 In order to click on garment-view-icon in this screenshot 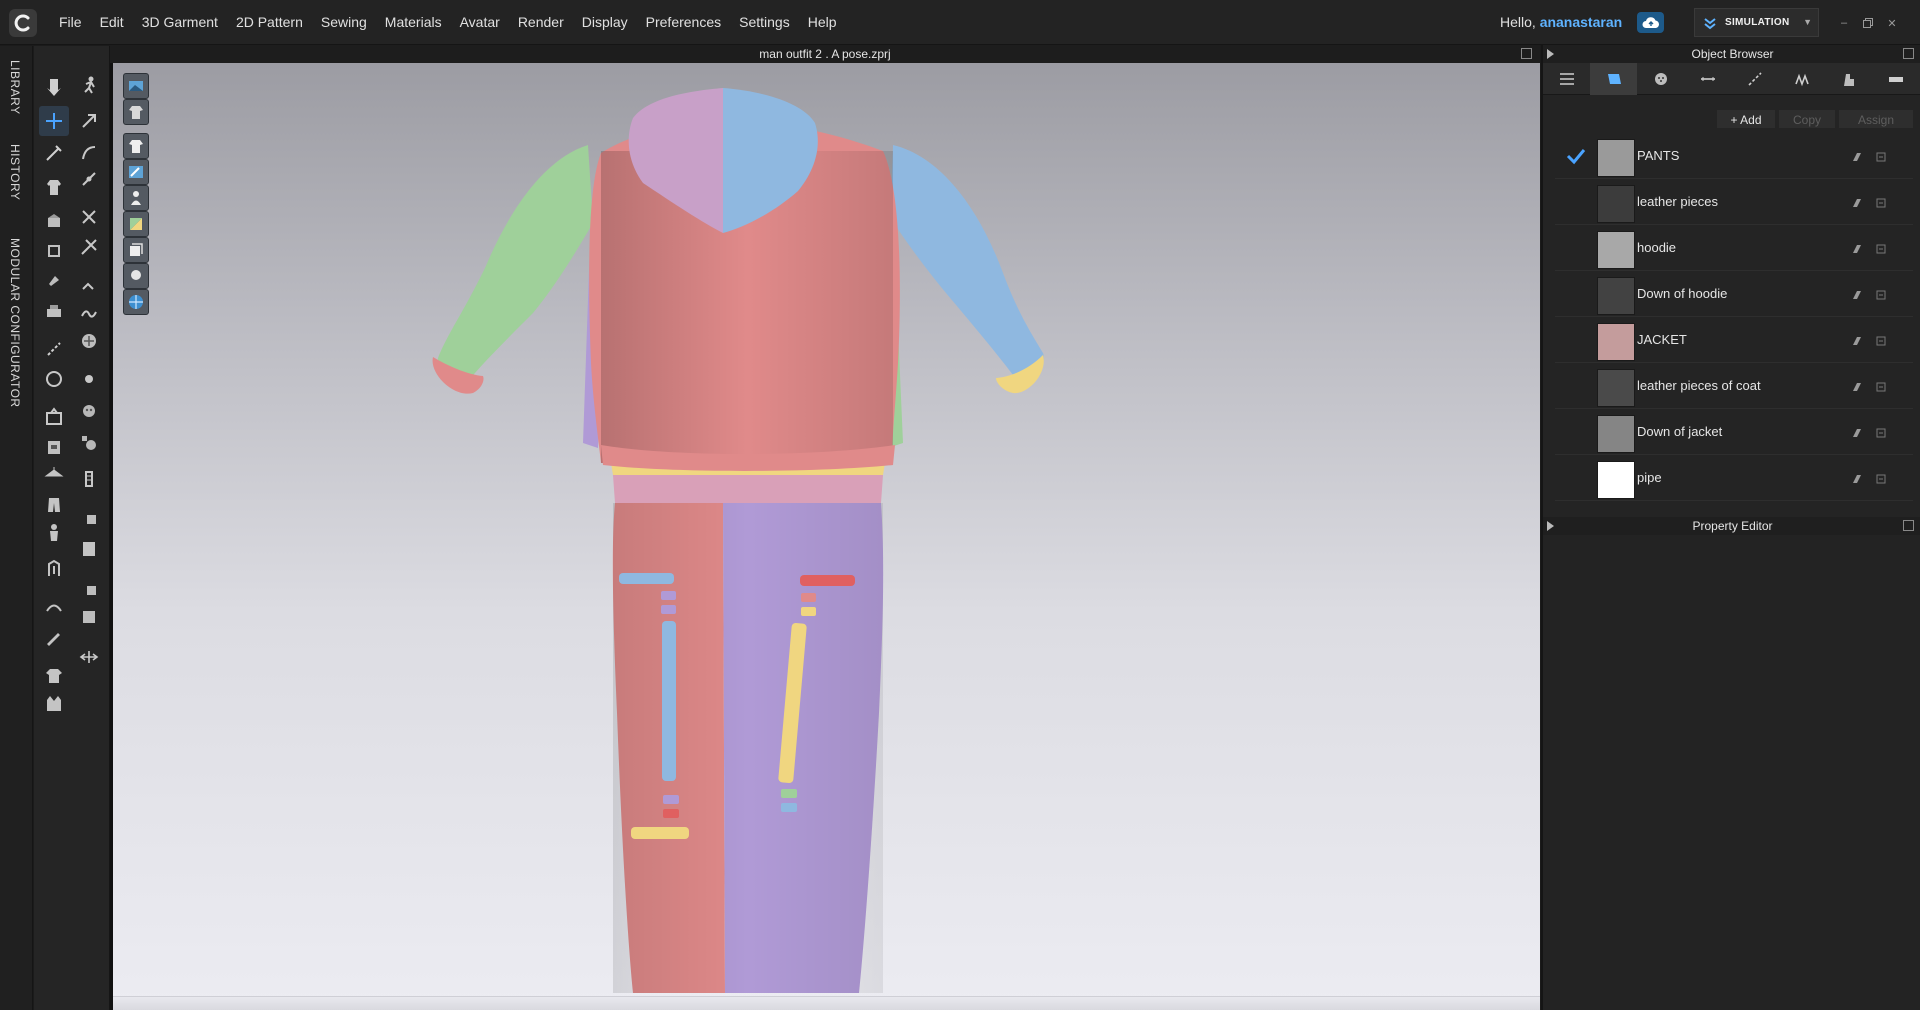, I will do `click(136, 112)`.